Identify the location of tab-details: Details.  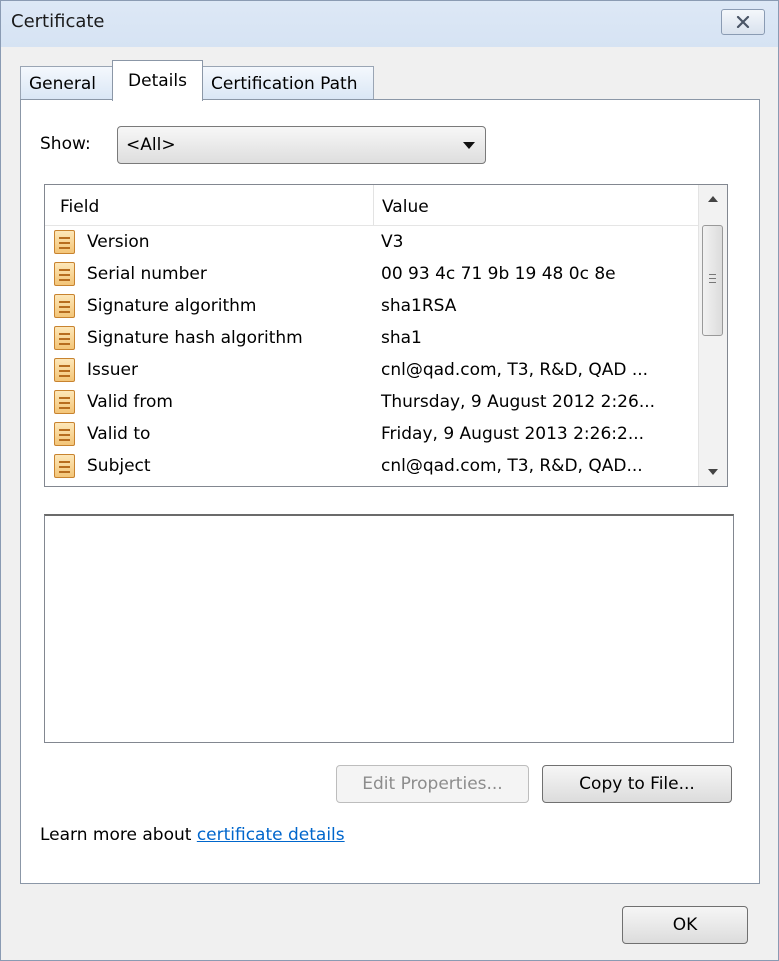
(157, 80).